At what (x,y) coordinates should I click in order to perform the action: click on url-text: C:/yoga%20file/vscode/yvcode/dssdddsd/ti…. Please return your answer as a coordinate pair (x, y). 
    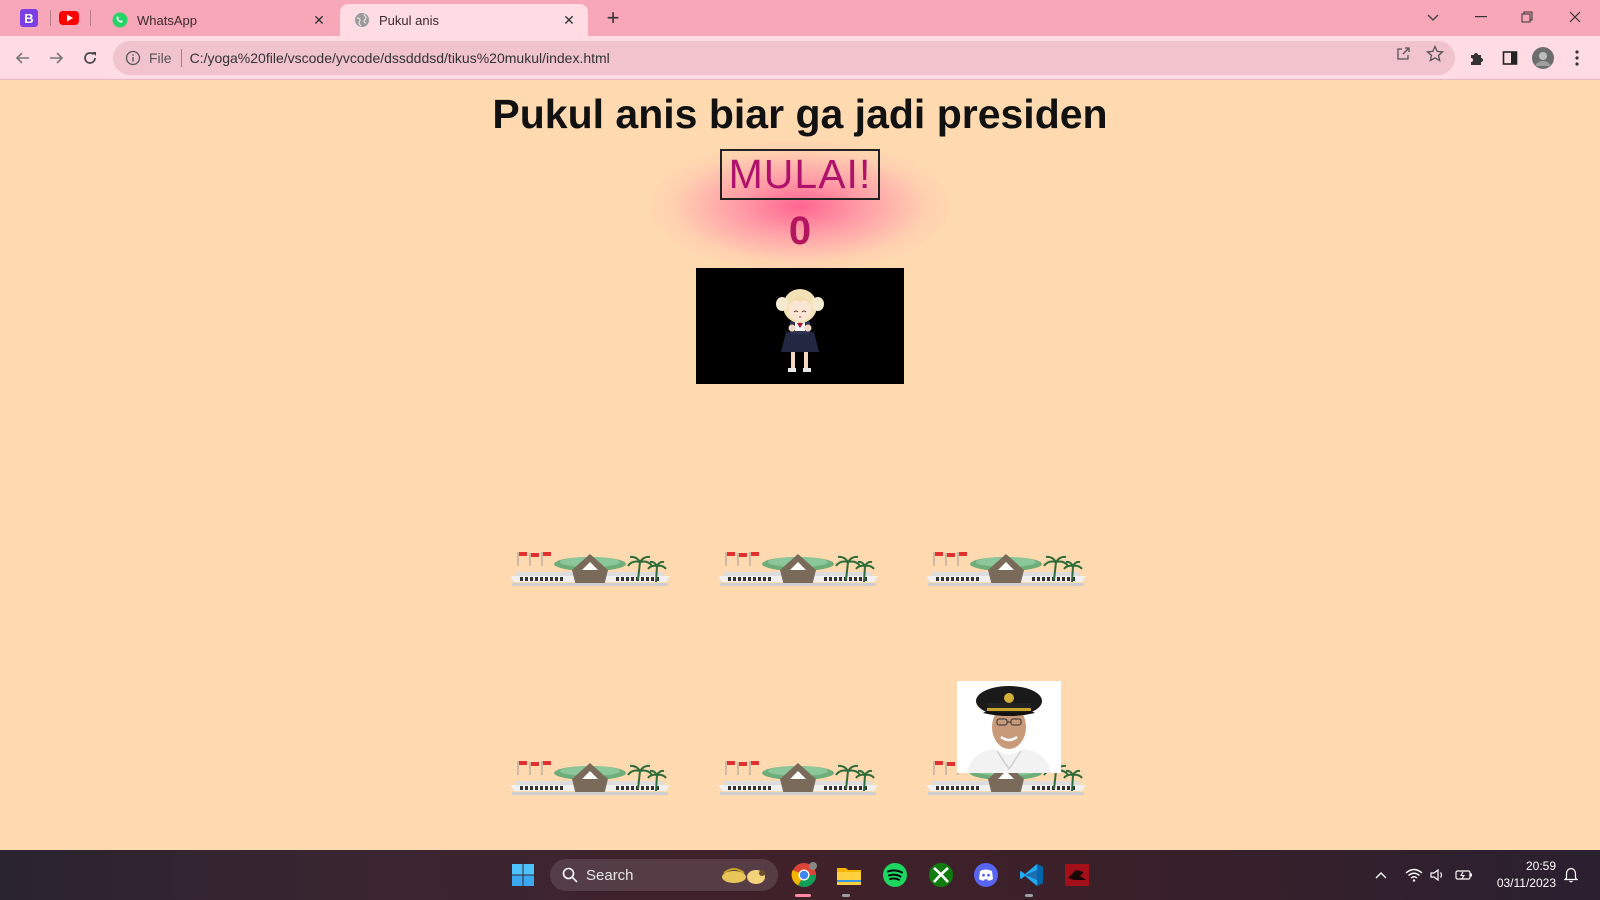
    Looking at the image, I should click on (400, 58).